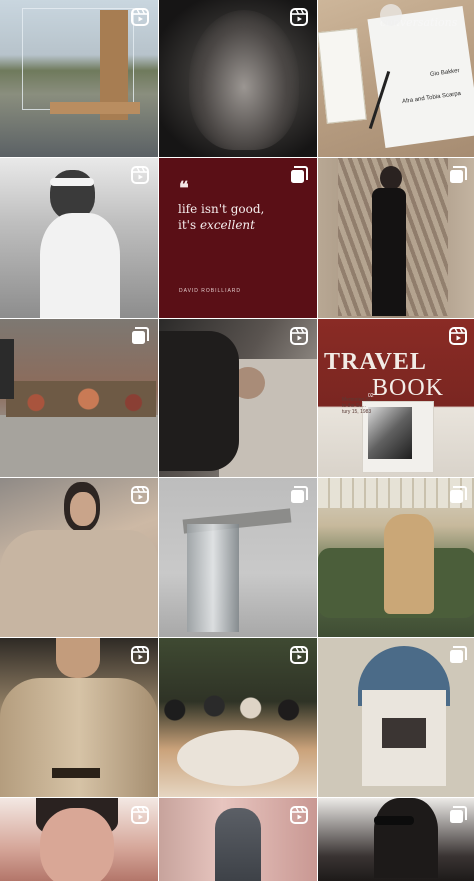 The image size is (474, 881). Describe the element at coordinates (391, 178) in the screenshot. I see `head` at that location.